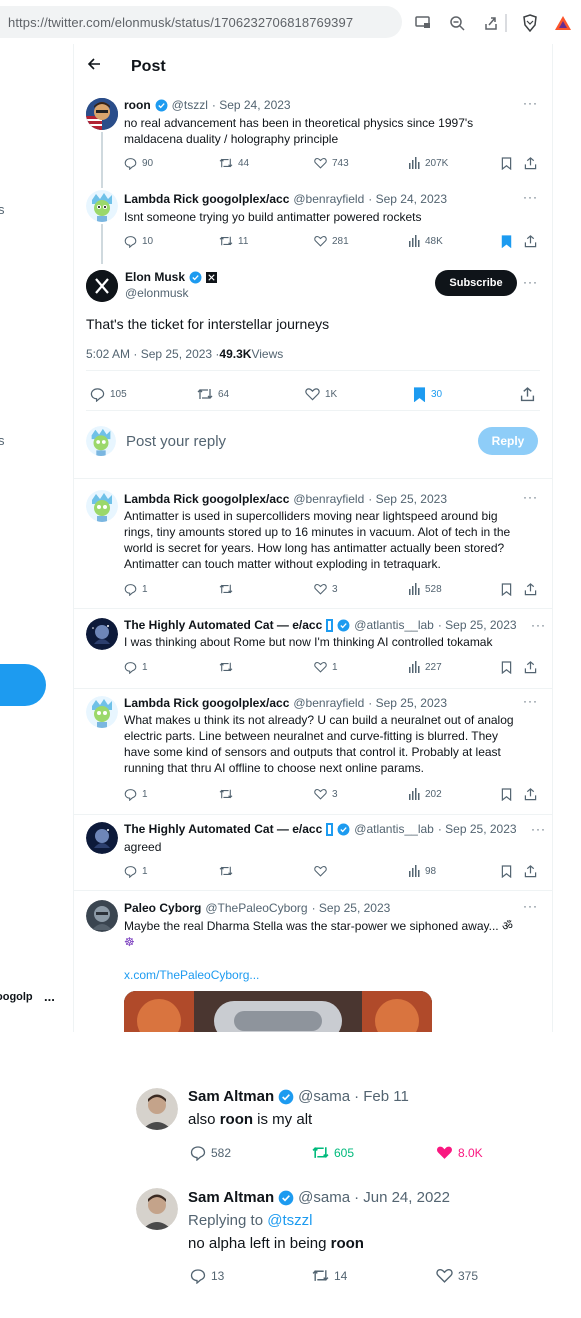  Describe the element at coordinates (23, 685) in the screenshot. I see `post-button` at that location.